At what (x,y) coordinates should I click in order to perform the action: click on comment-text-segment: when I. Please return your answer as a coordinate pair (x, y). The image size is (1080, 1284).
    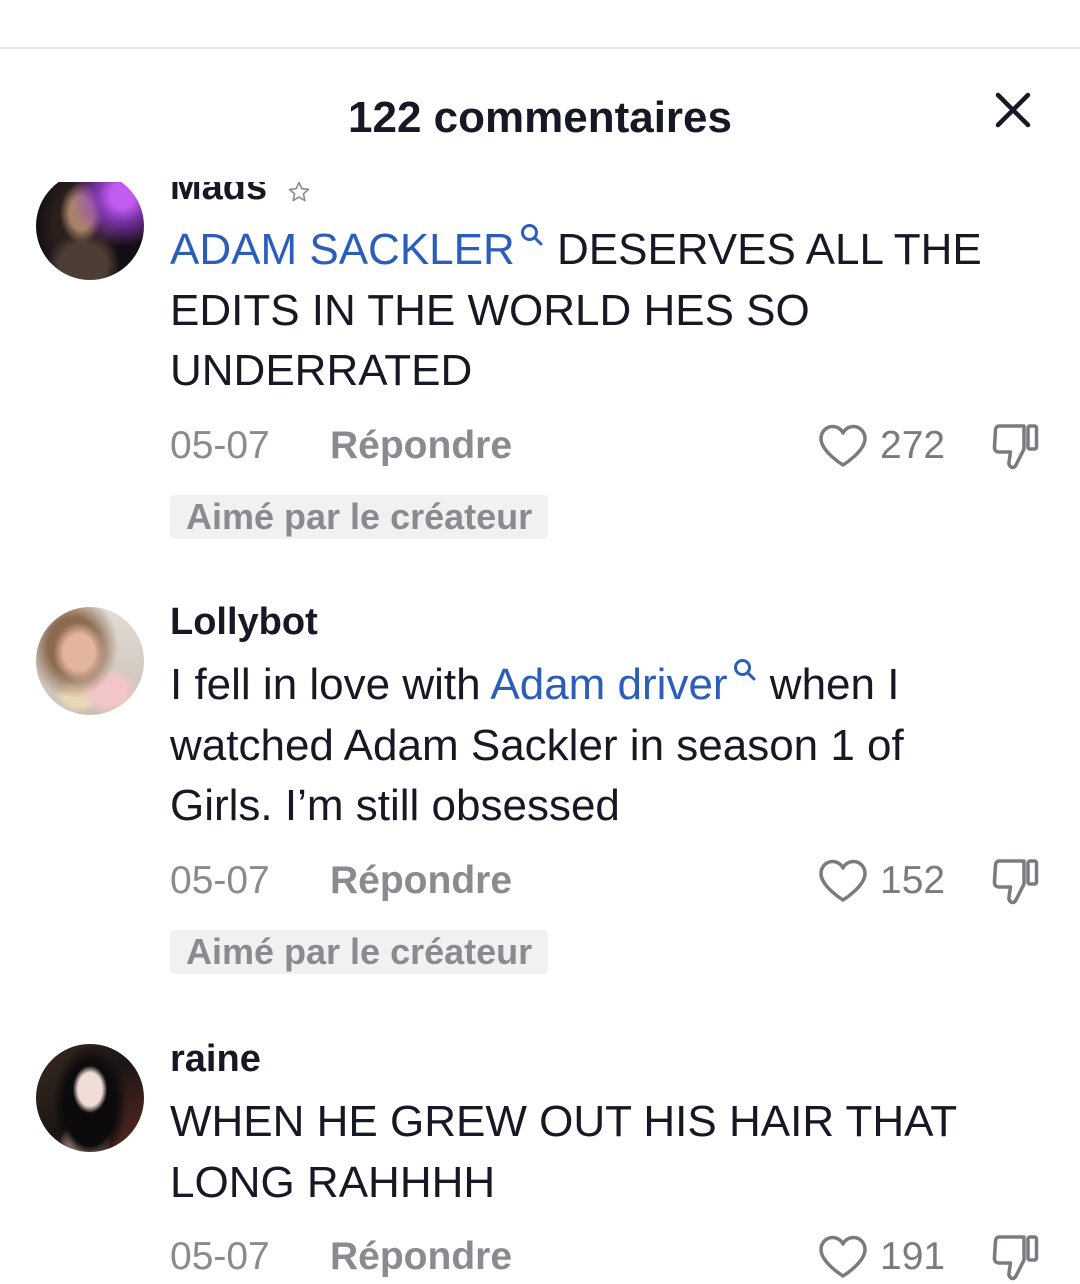
    Looking at the image, I should click on (828, 684).